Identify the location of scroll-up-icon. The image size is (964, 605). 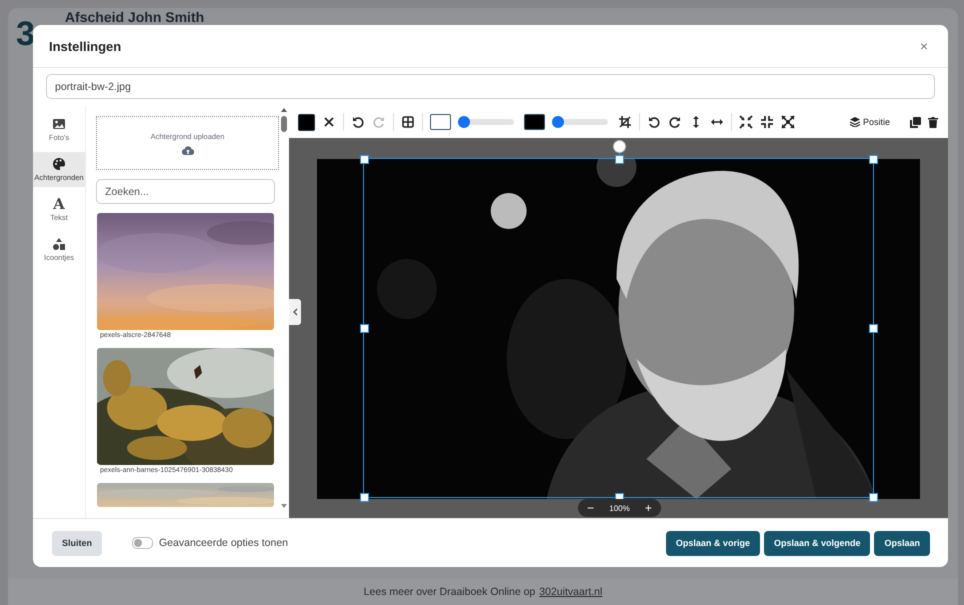
(284, 110).